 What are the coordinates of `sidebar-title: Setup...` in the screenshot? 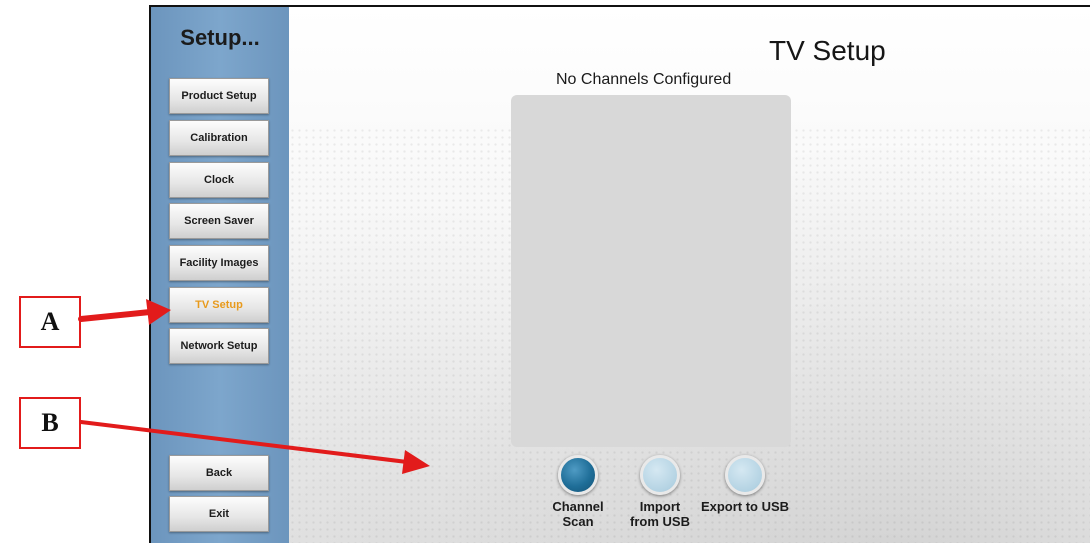 It's located at (220, 37).